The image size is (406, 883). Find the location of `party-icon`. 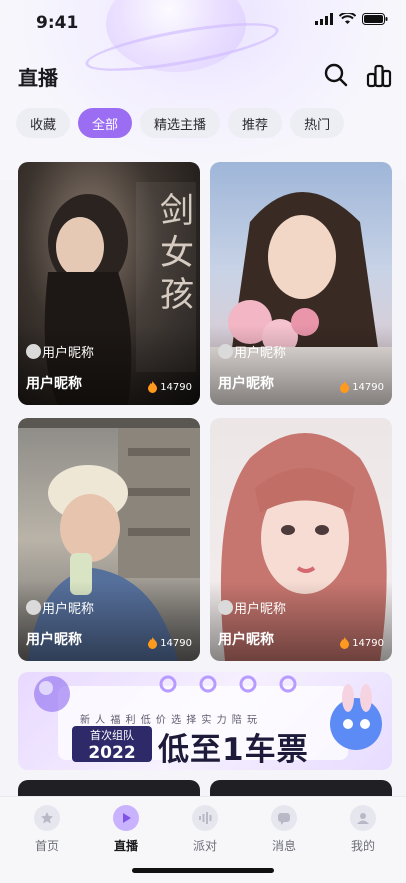

party-icon is located at coordinates (205, 818).